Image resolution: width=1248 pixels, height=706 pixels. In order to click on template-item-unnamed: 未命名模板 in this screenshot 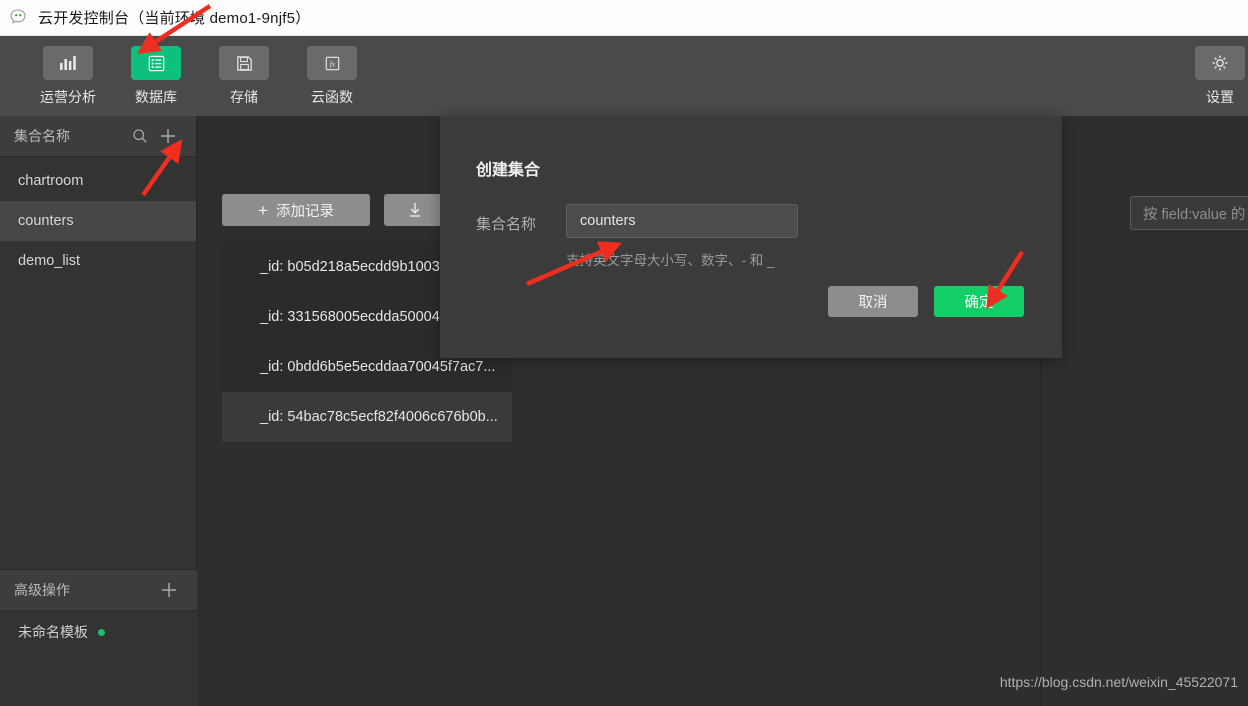, I will do `click(98, 632)`.